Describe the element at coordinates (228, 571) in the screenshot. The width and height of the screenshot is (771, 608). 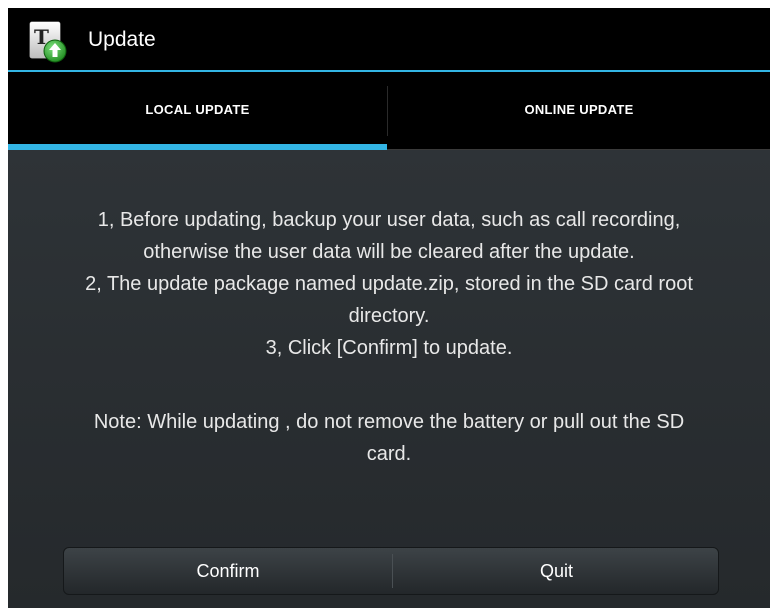
I see `confirm-button: Confirm` at that location.